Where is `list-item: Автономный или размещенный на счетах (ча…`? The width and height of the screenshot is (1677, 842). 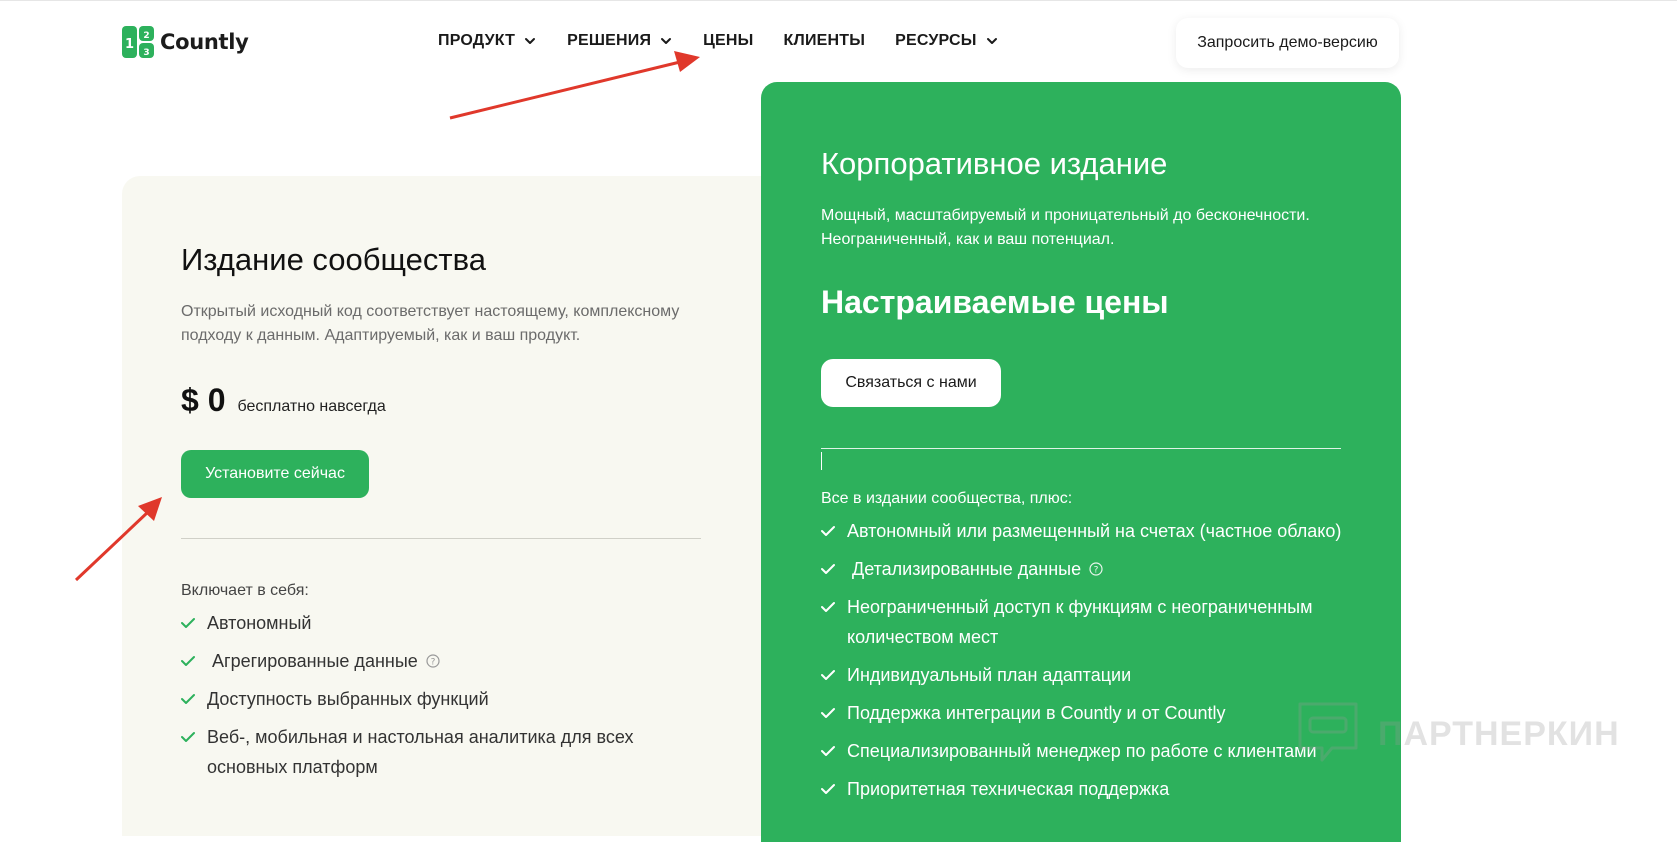
list-item: Автономный или размещенный на счетах (ча… is located at coordinates (1091, 531).